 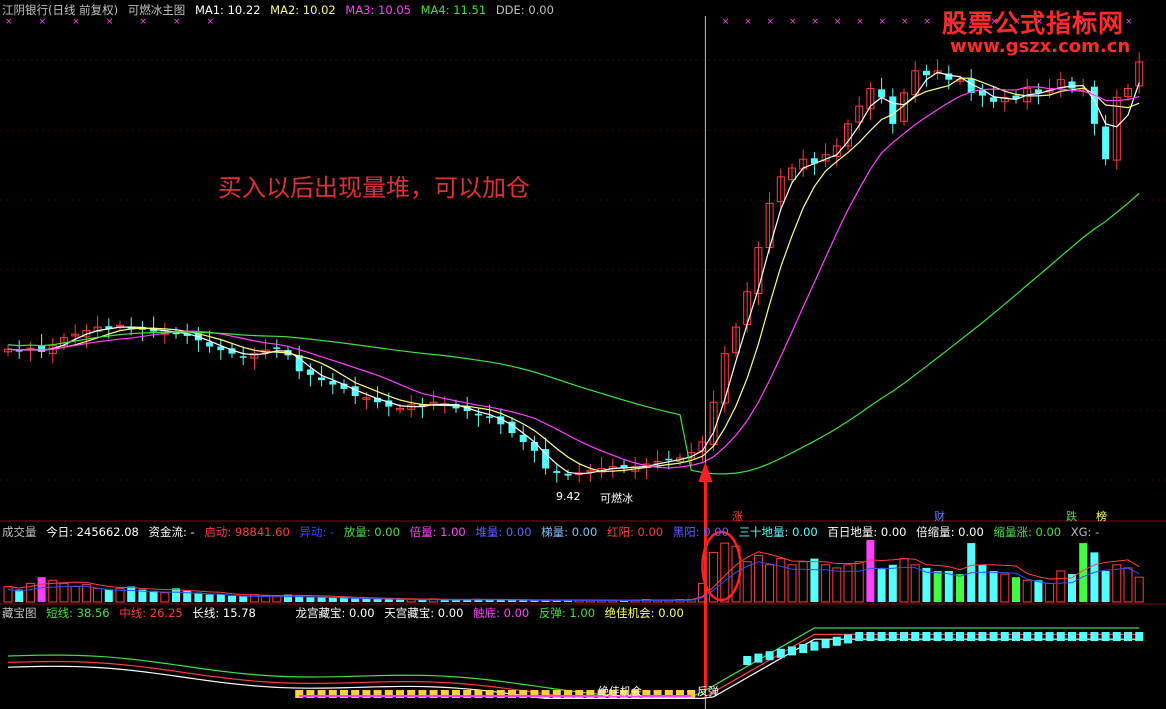 I want to click on stock-name: 江阴银行(日线 前复权), so click(x=60, y=10).